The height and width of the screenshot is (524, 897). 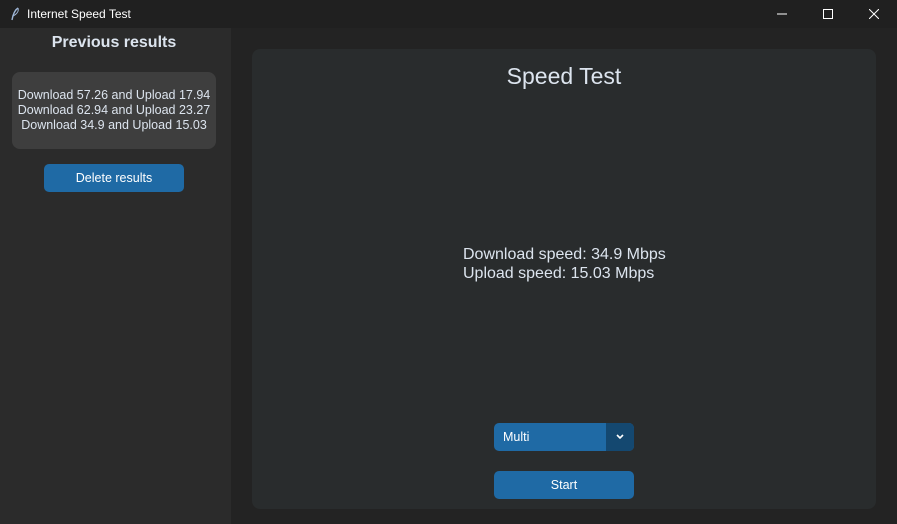 I want to click on download-speed-text: Download speed: 34.9 Mbps, so click(x=564, y=254).